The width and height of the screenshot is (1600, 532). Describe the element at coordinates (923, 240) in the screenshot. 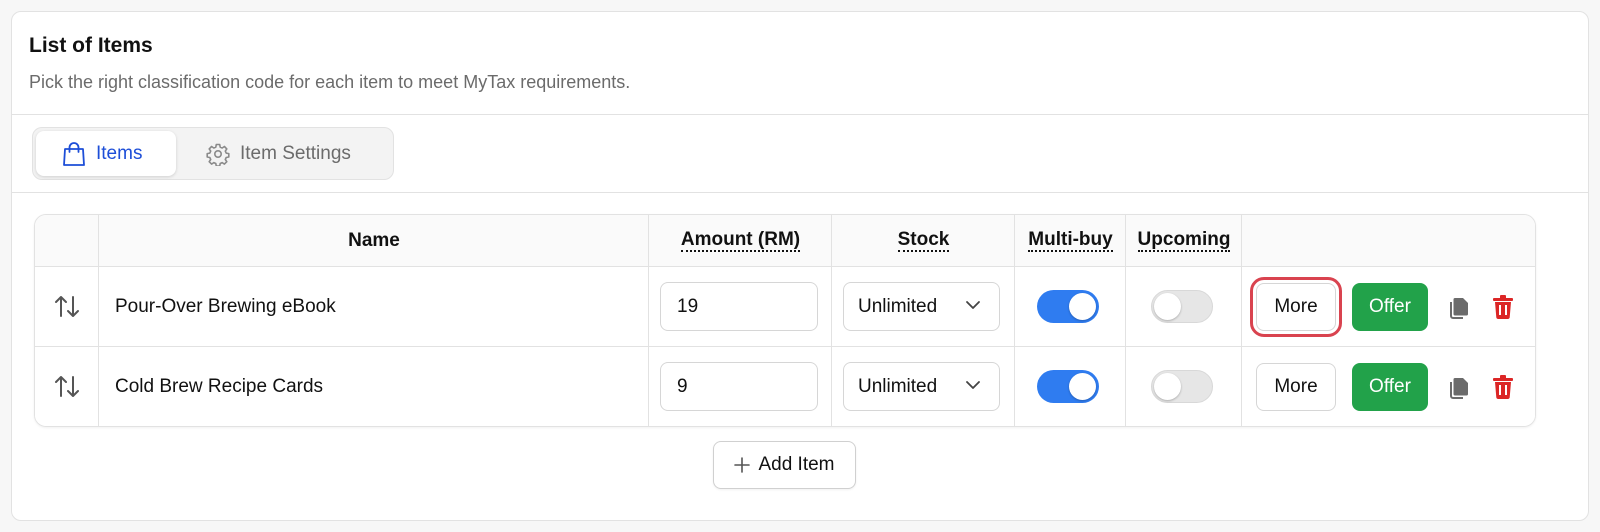

I see `column-header-stock: Stock` at that location.